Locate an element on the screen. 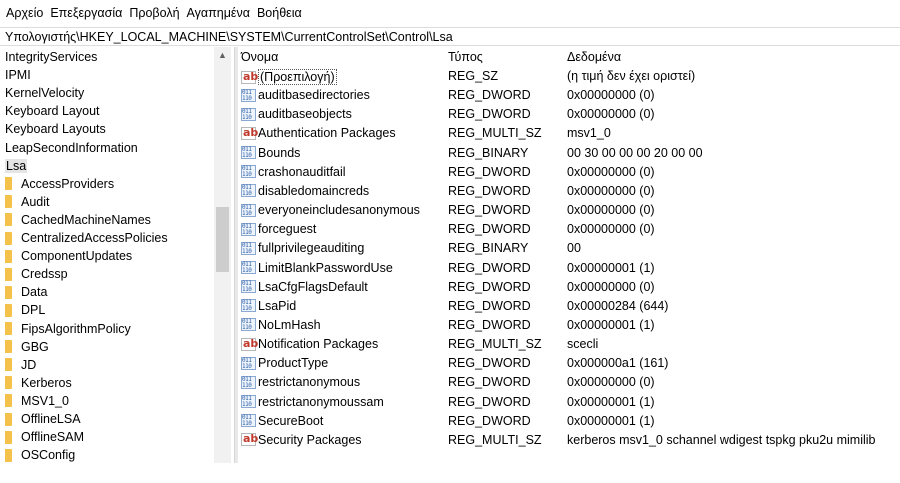 The image size is (900, 483). value-name: ProductType is located at coordinates (293, 363).